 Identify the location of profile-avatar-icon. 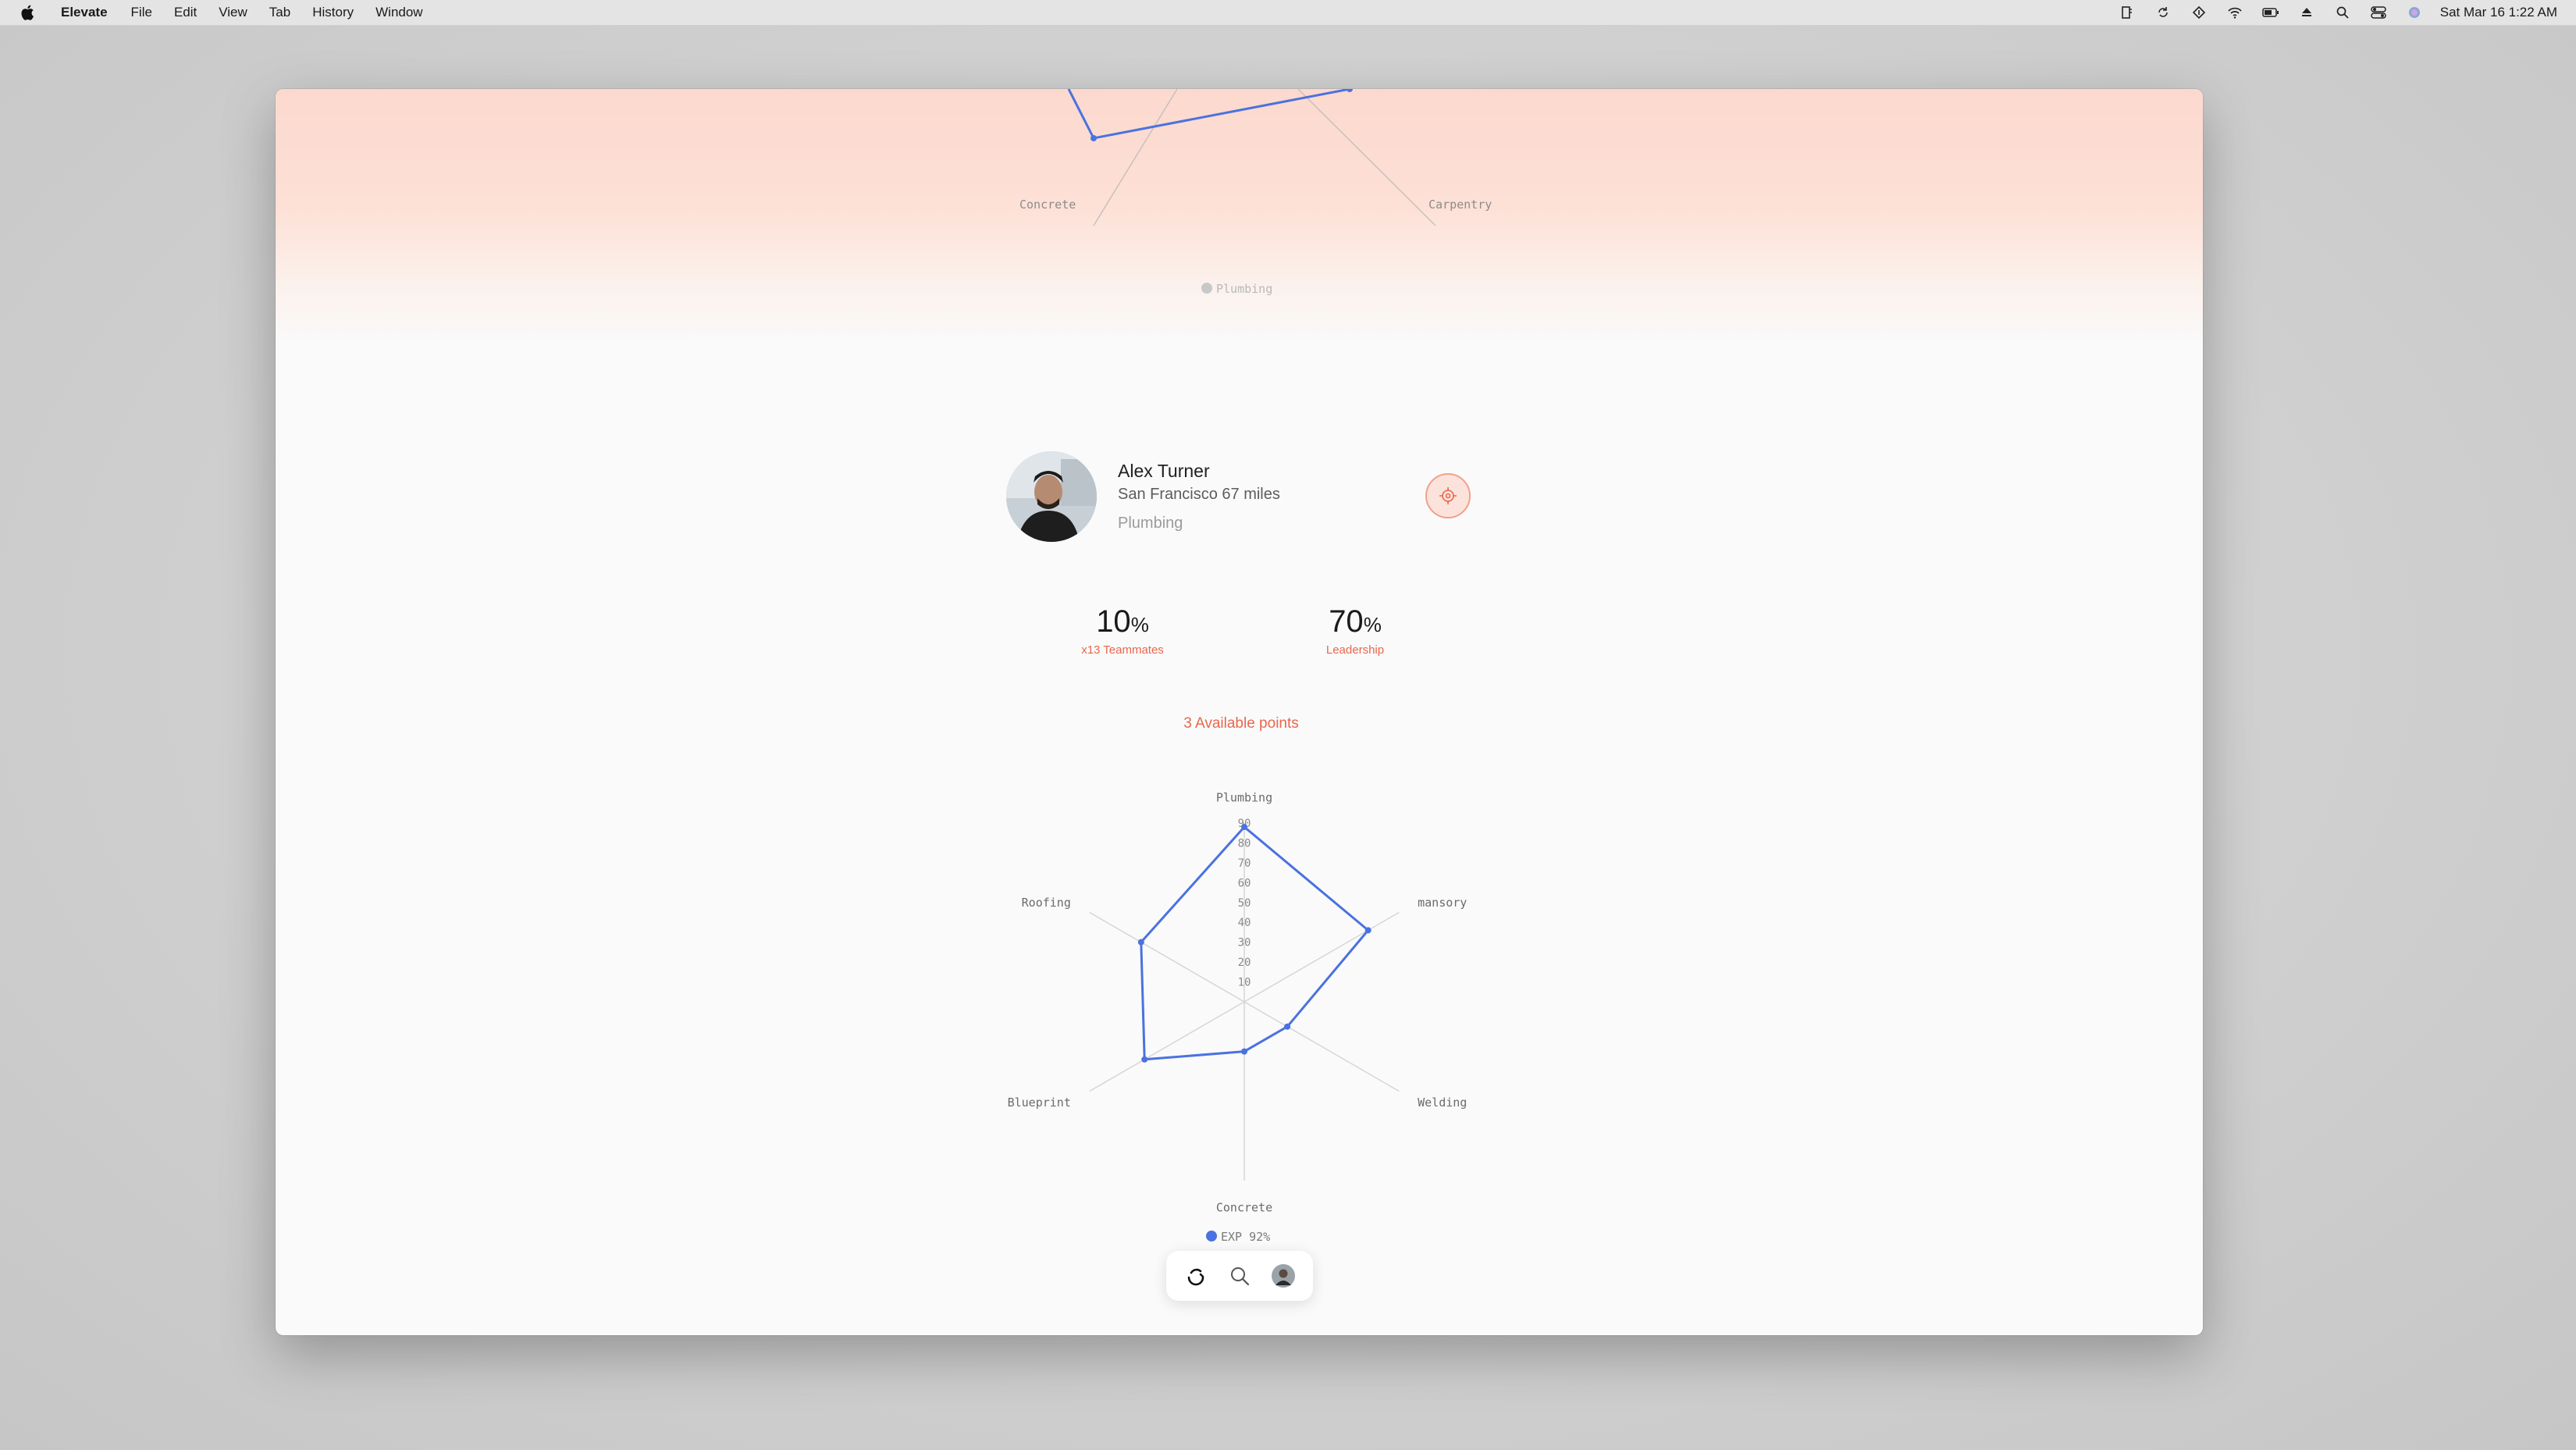
(1283, 1276).